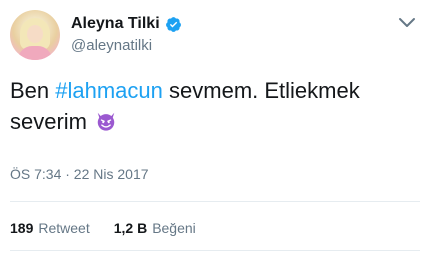 This screenshot has height=258, width=430. I want to click on tweet-text-before: Ben, so click(33, 90).